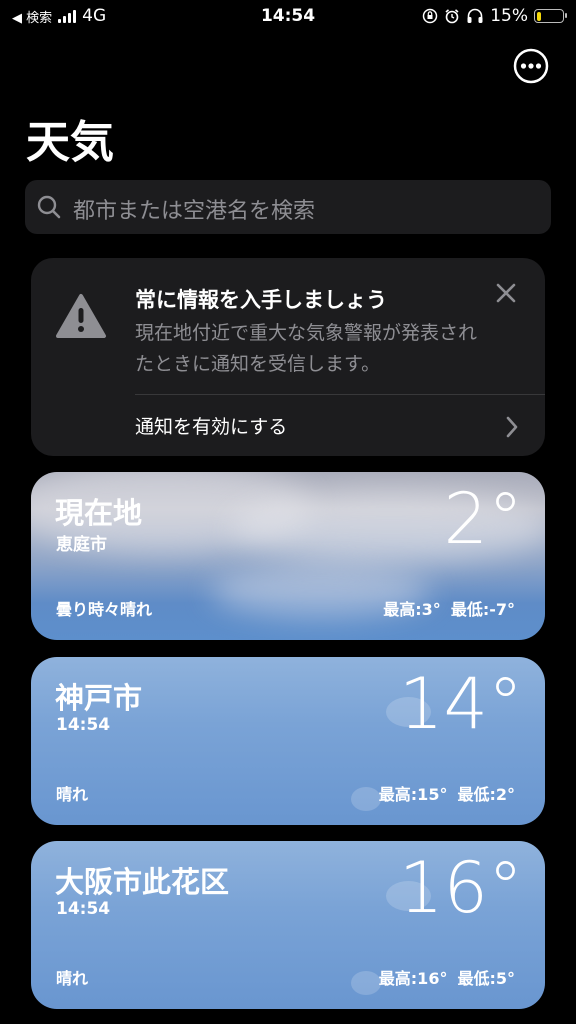 Image resolution: width=576 pixels, height=1024 pixels. I want to click on close-icon, so click(506, 293).